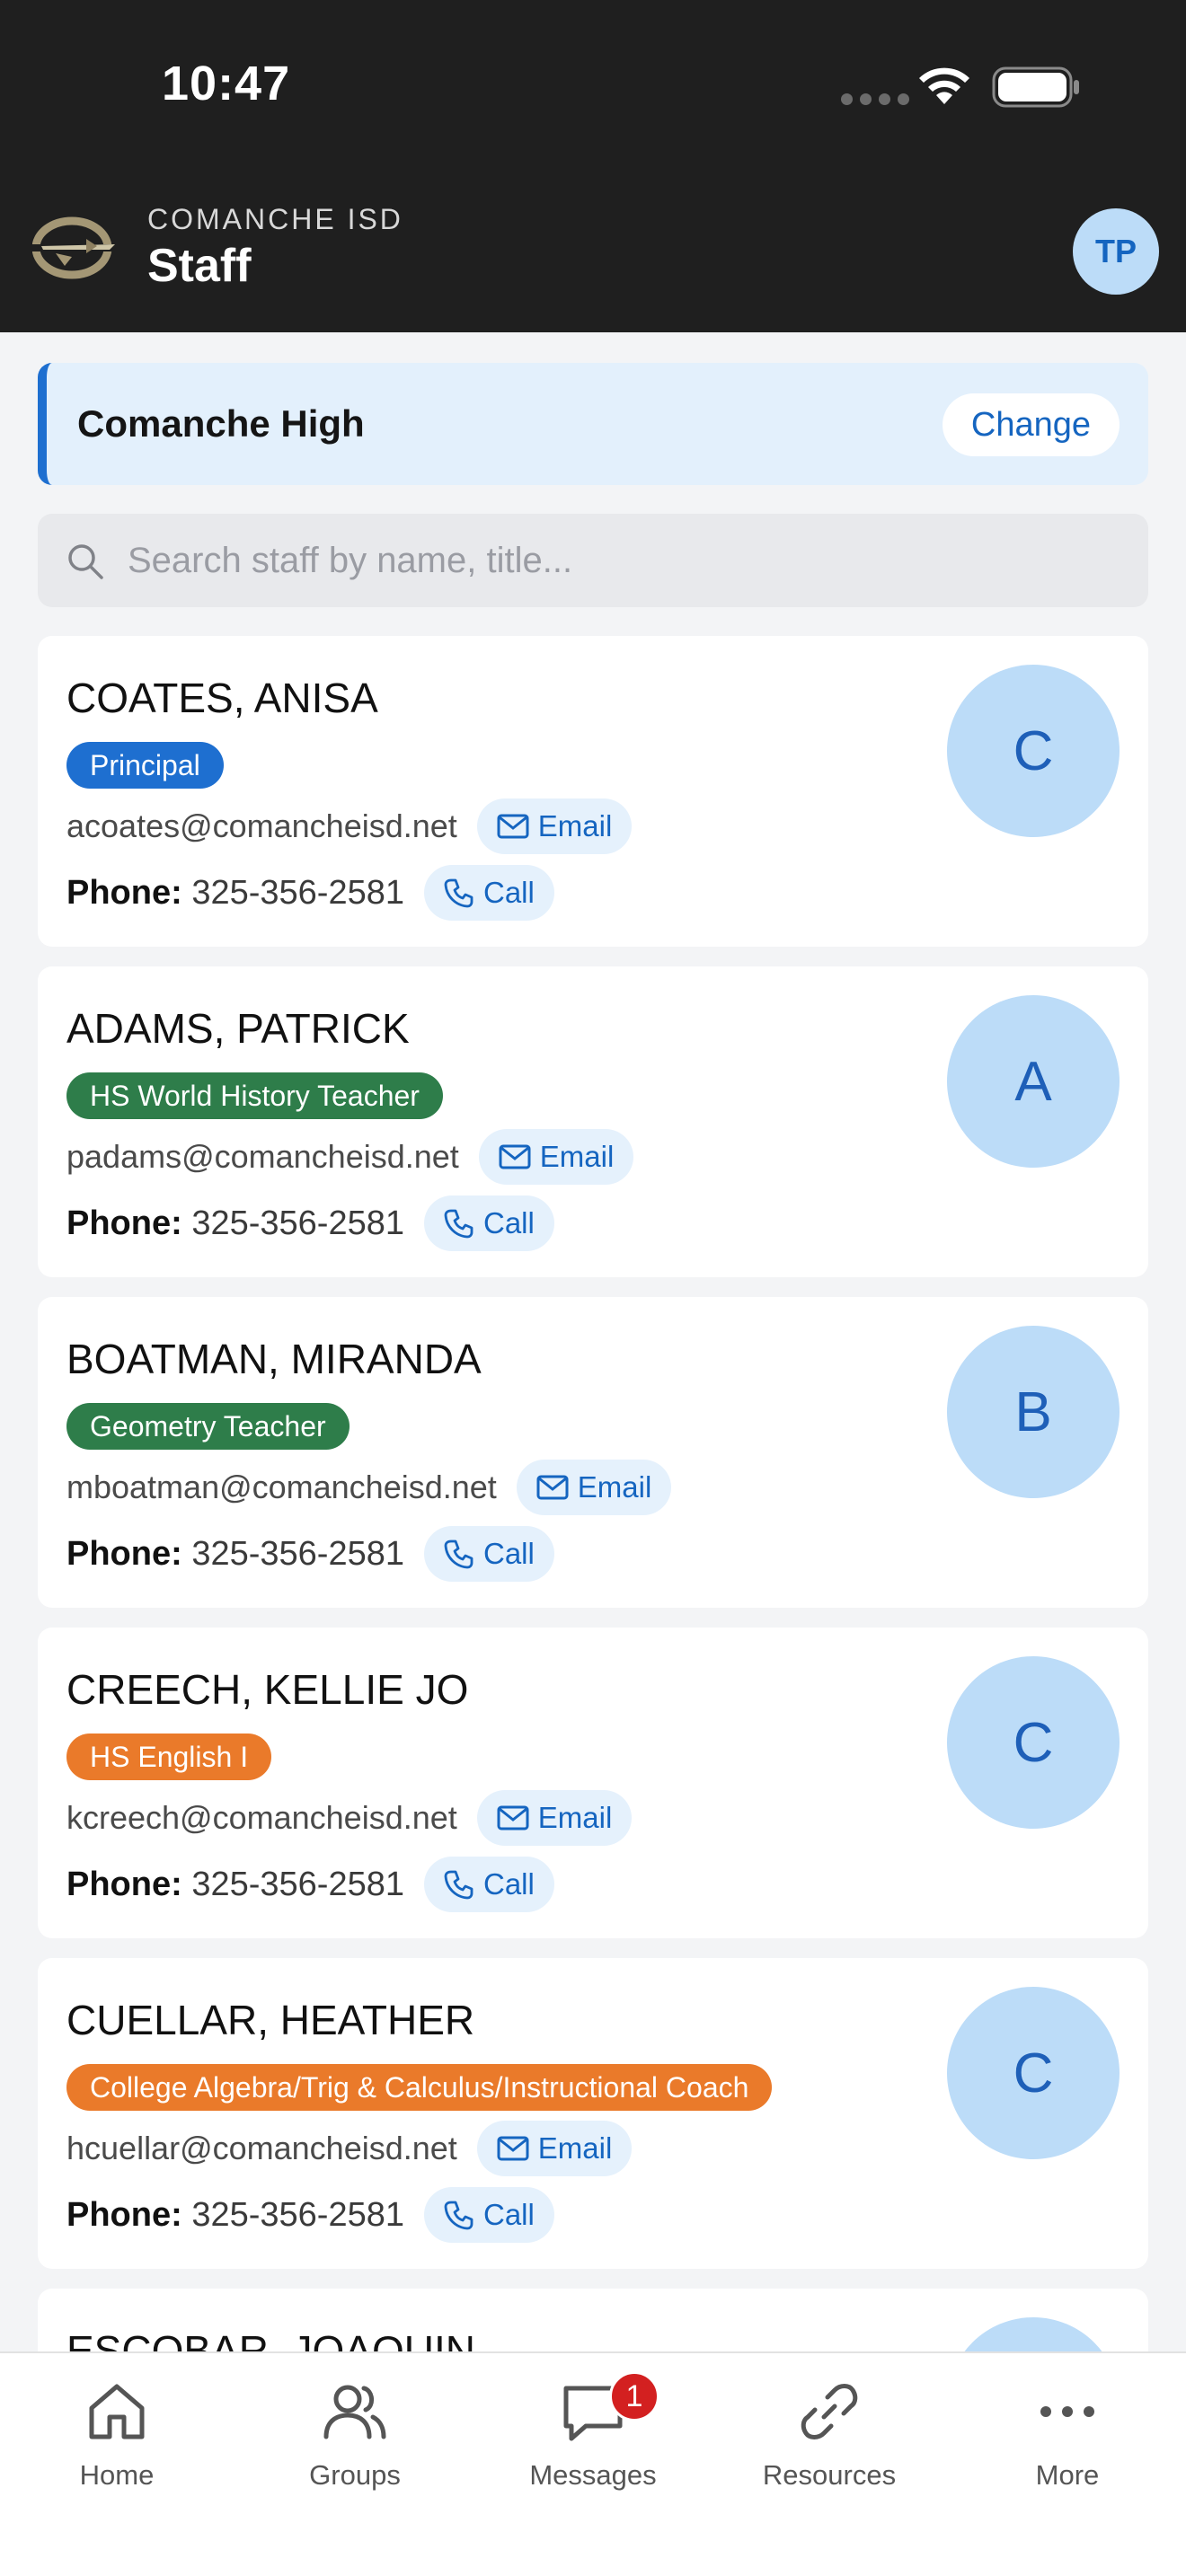  Describe the element at coordinates (262, 1156) in the screenshot. I see `staff-email: padams@comancheisd.net` at that location.